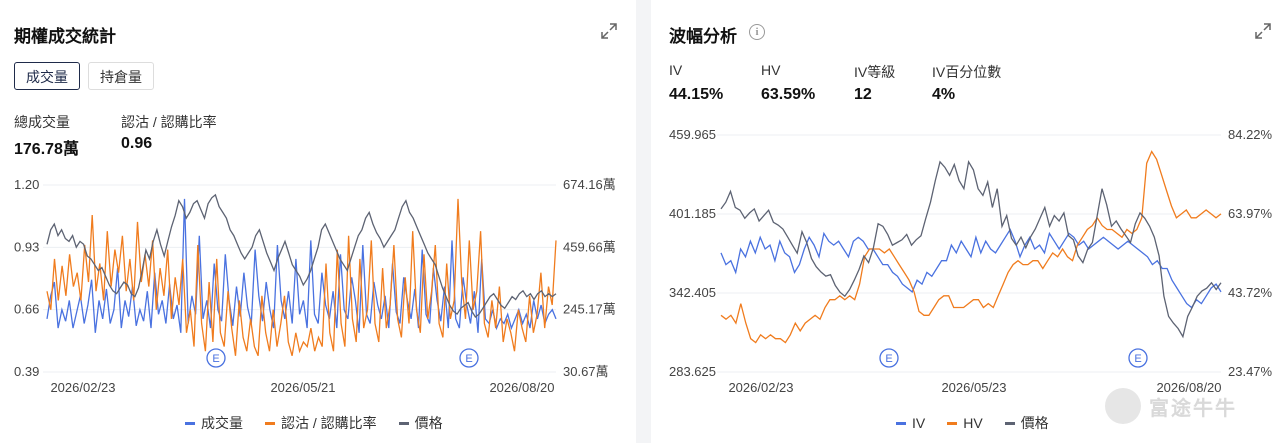  I want to click on y-left-tick-label: 283.625, so click(692, 371).